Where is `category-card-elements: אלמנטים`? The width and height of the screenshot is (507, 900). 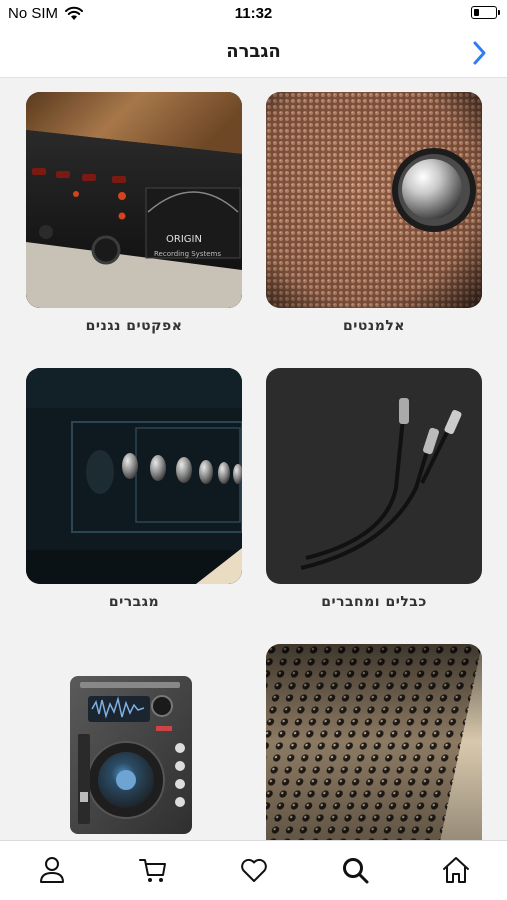
category-card-elements: אלמנטים is located at coordinates (374, 213).